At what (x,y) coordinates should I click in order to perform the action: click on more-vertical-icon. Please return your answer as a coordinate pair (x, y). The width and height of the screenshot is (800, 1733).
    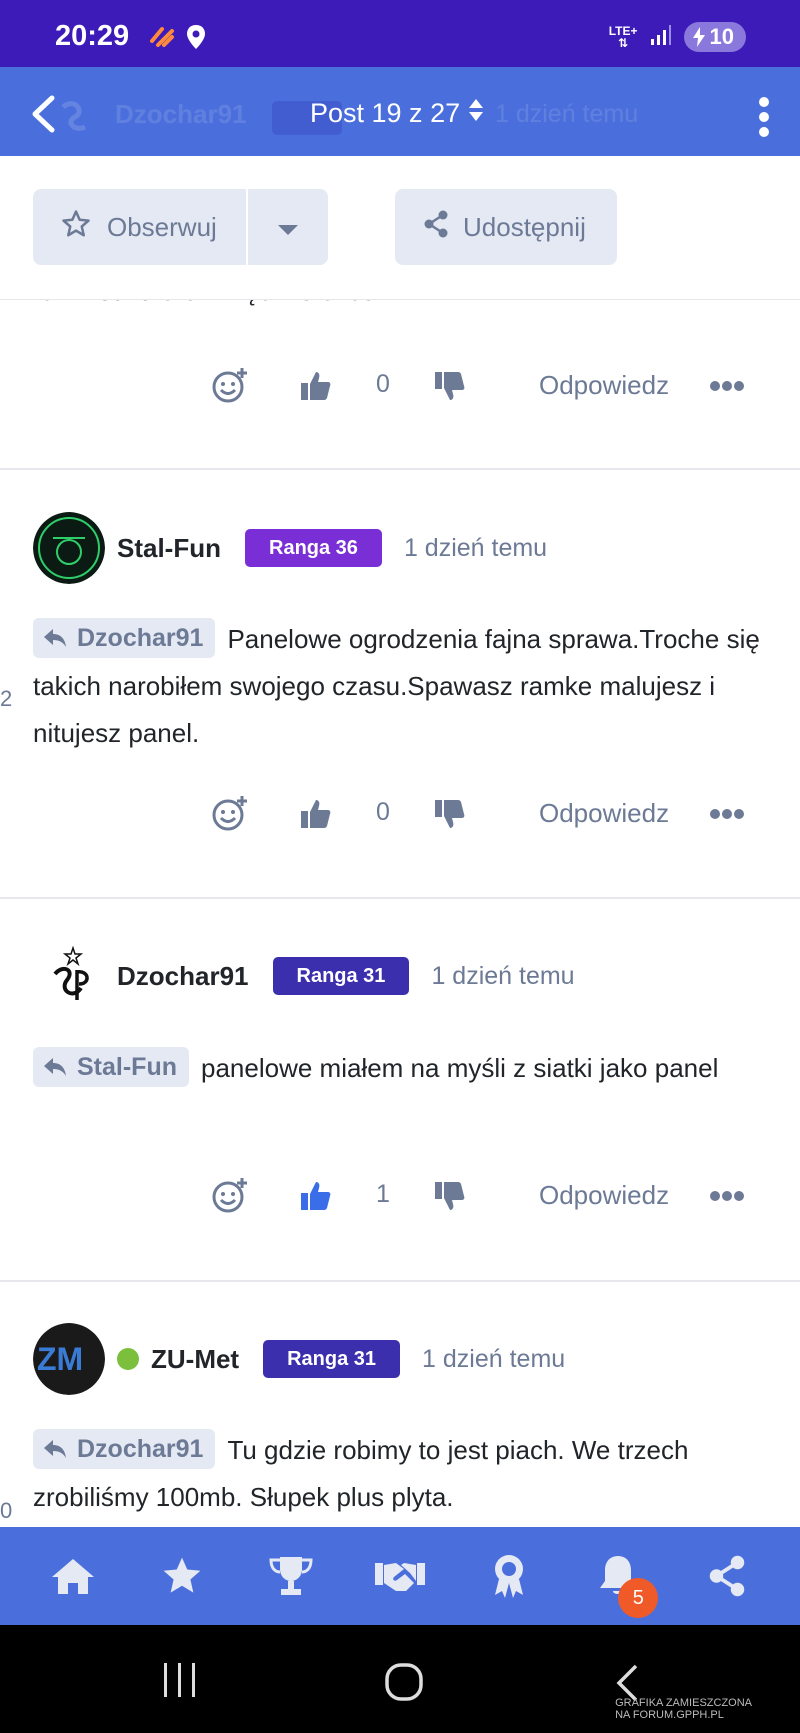
    Looking at the image, I should click on (764, 119).